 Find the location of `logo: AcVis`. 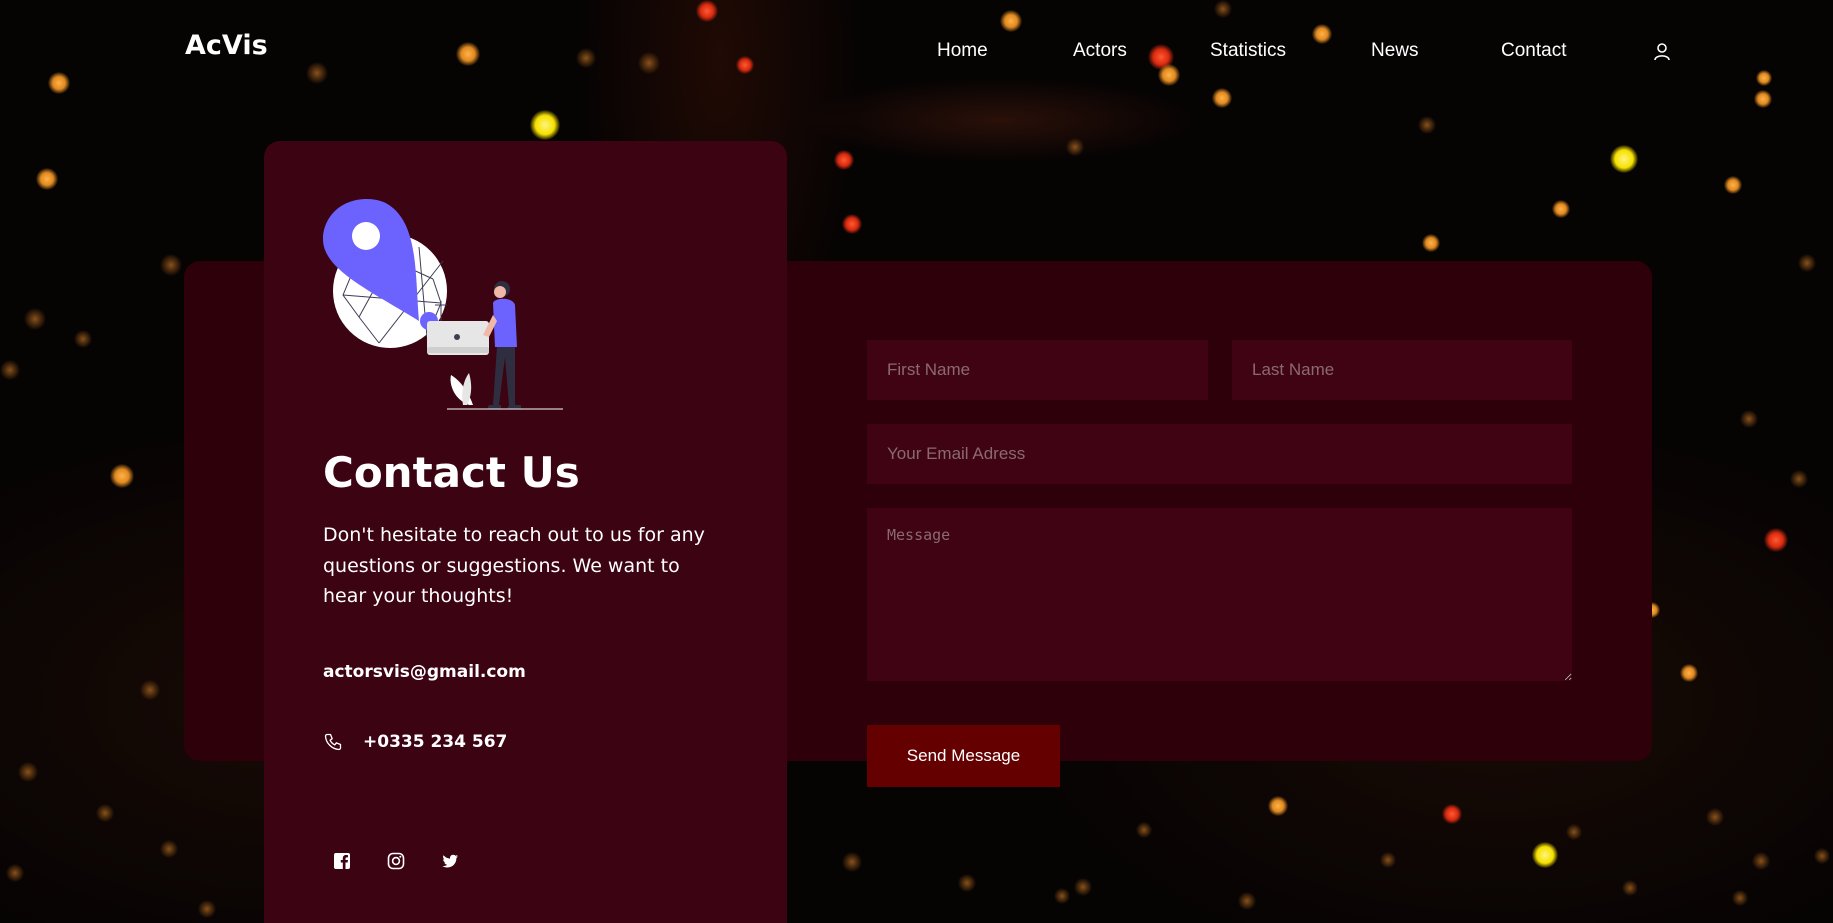

logo: AcVis is located at coordinates (226, 45).